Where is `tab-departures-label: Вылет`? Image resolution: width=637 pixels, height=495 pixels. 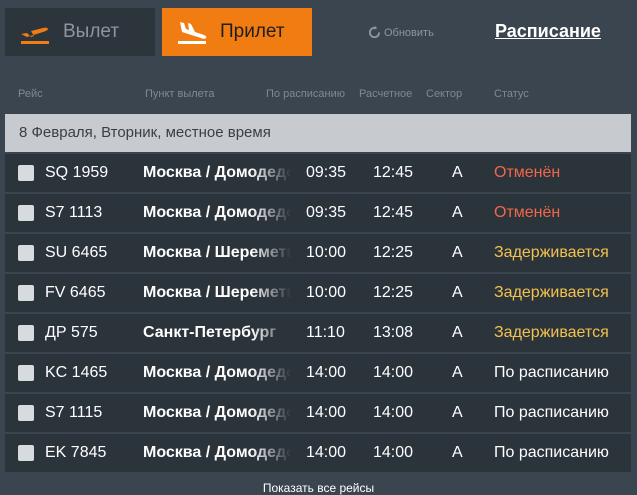 tab-departures-label: Вылет is located at coordinates (91, 31).